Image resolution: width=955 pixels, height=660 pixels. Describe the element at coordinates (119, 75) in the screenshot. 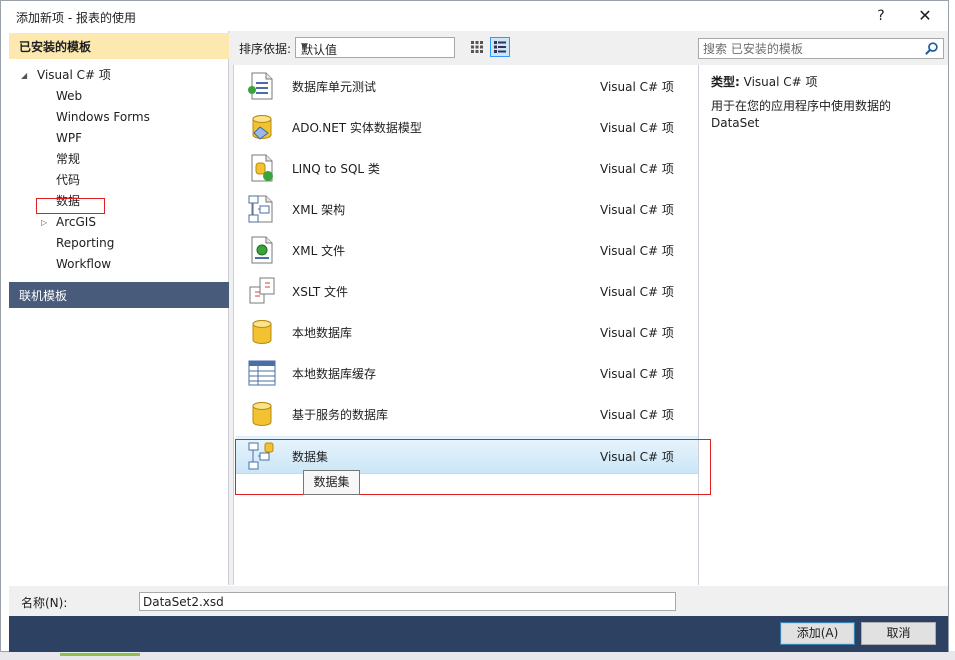

I see `tree-item: ◢ Visual C# 项` at that location.